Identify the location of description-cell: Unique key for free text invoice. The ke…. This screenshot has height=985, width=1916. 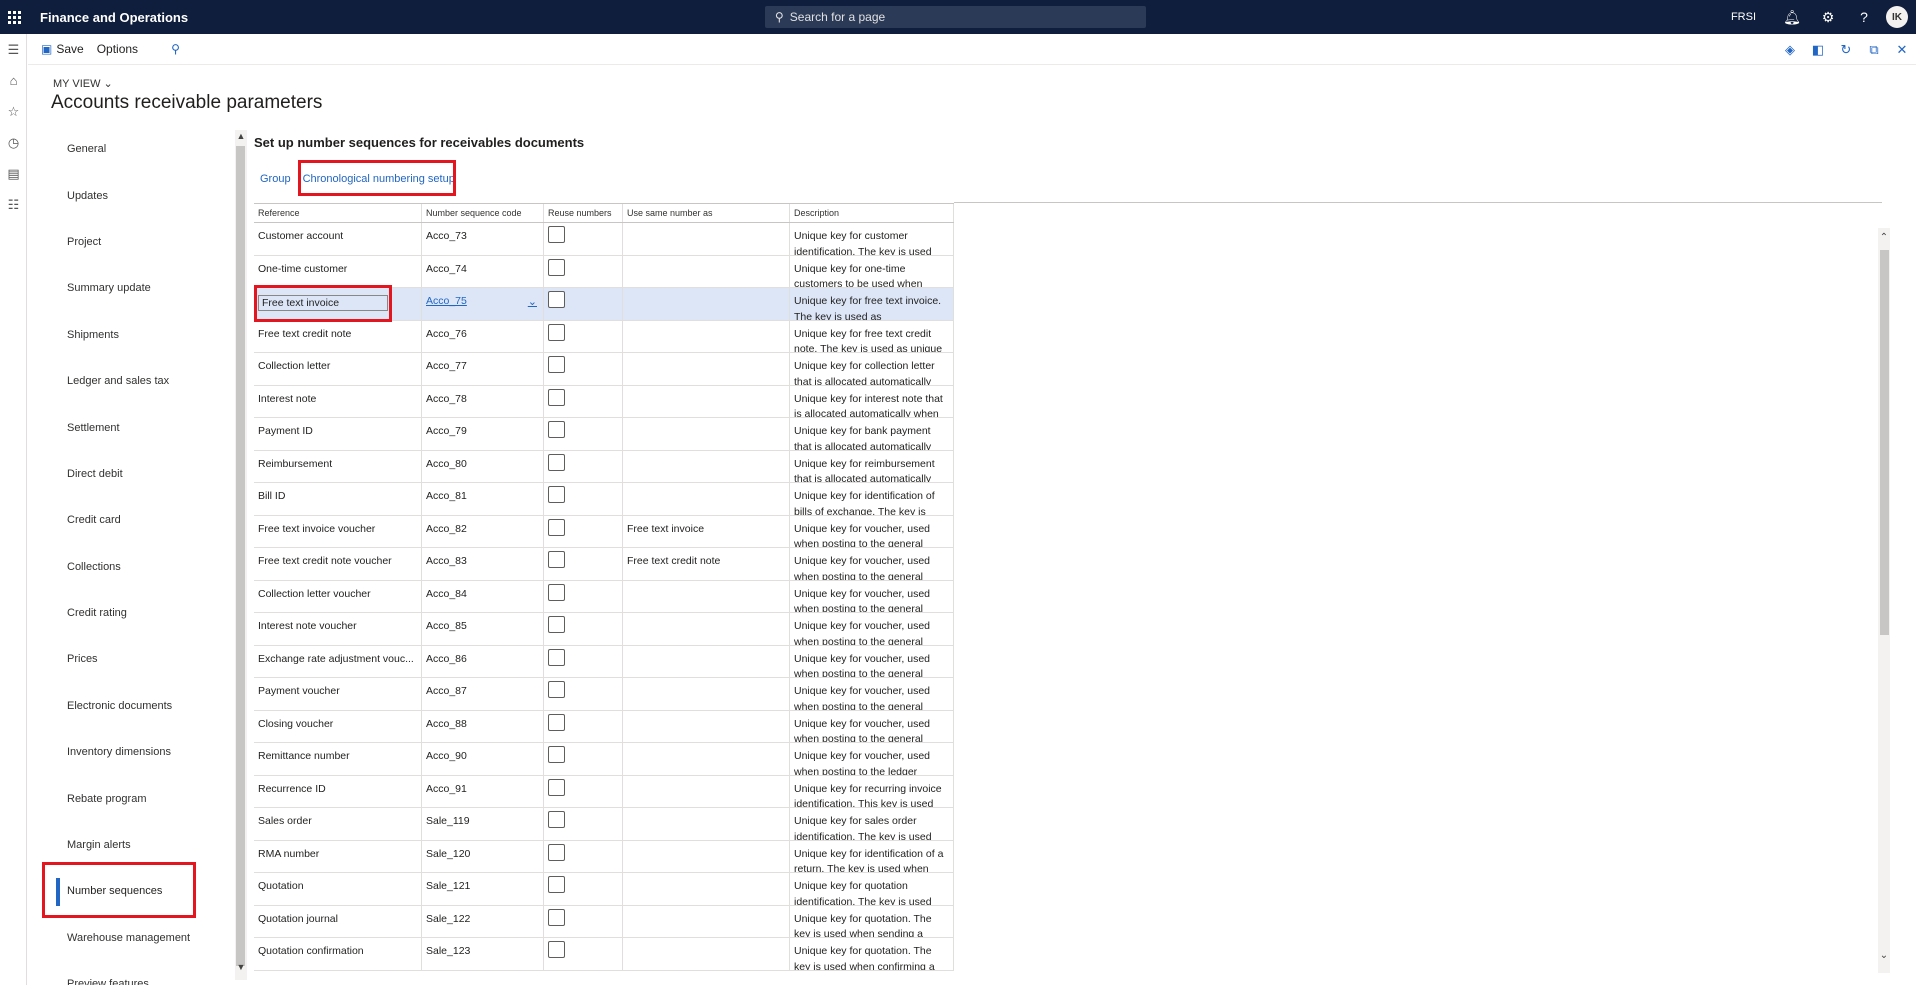
(872, 304).